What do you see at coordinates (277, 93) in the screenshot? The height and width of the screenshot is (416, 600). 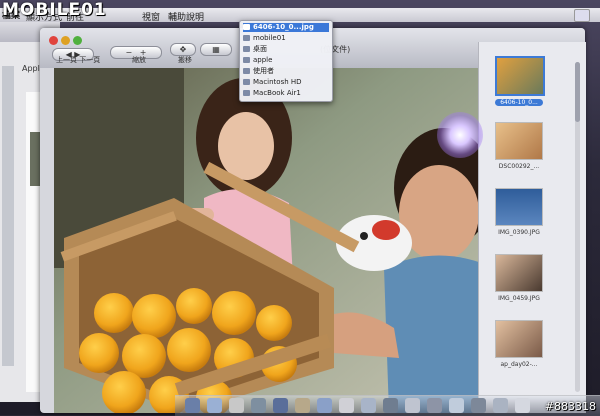 I see `dropdown-item-label: MacBook Air1` at bounding box center [277, 93].